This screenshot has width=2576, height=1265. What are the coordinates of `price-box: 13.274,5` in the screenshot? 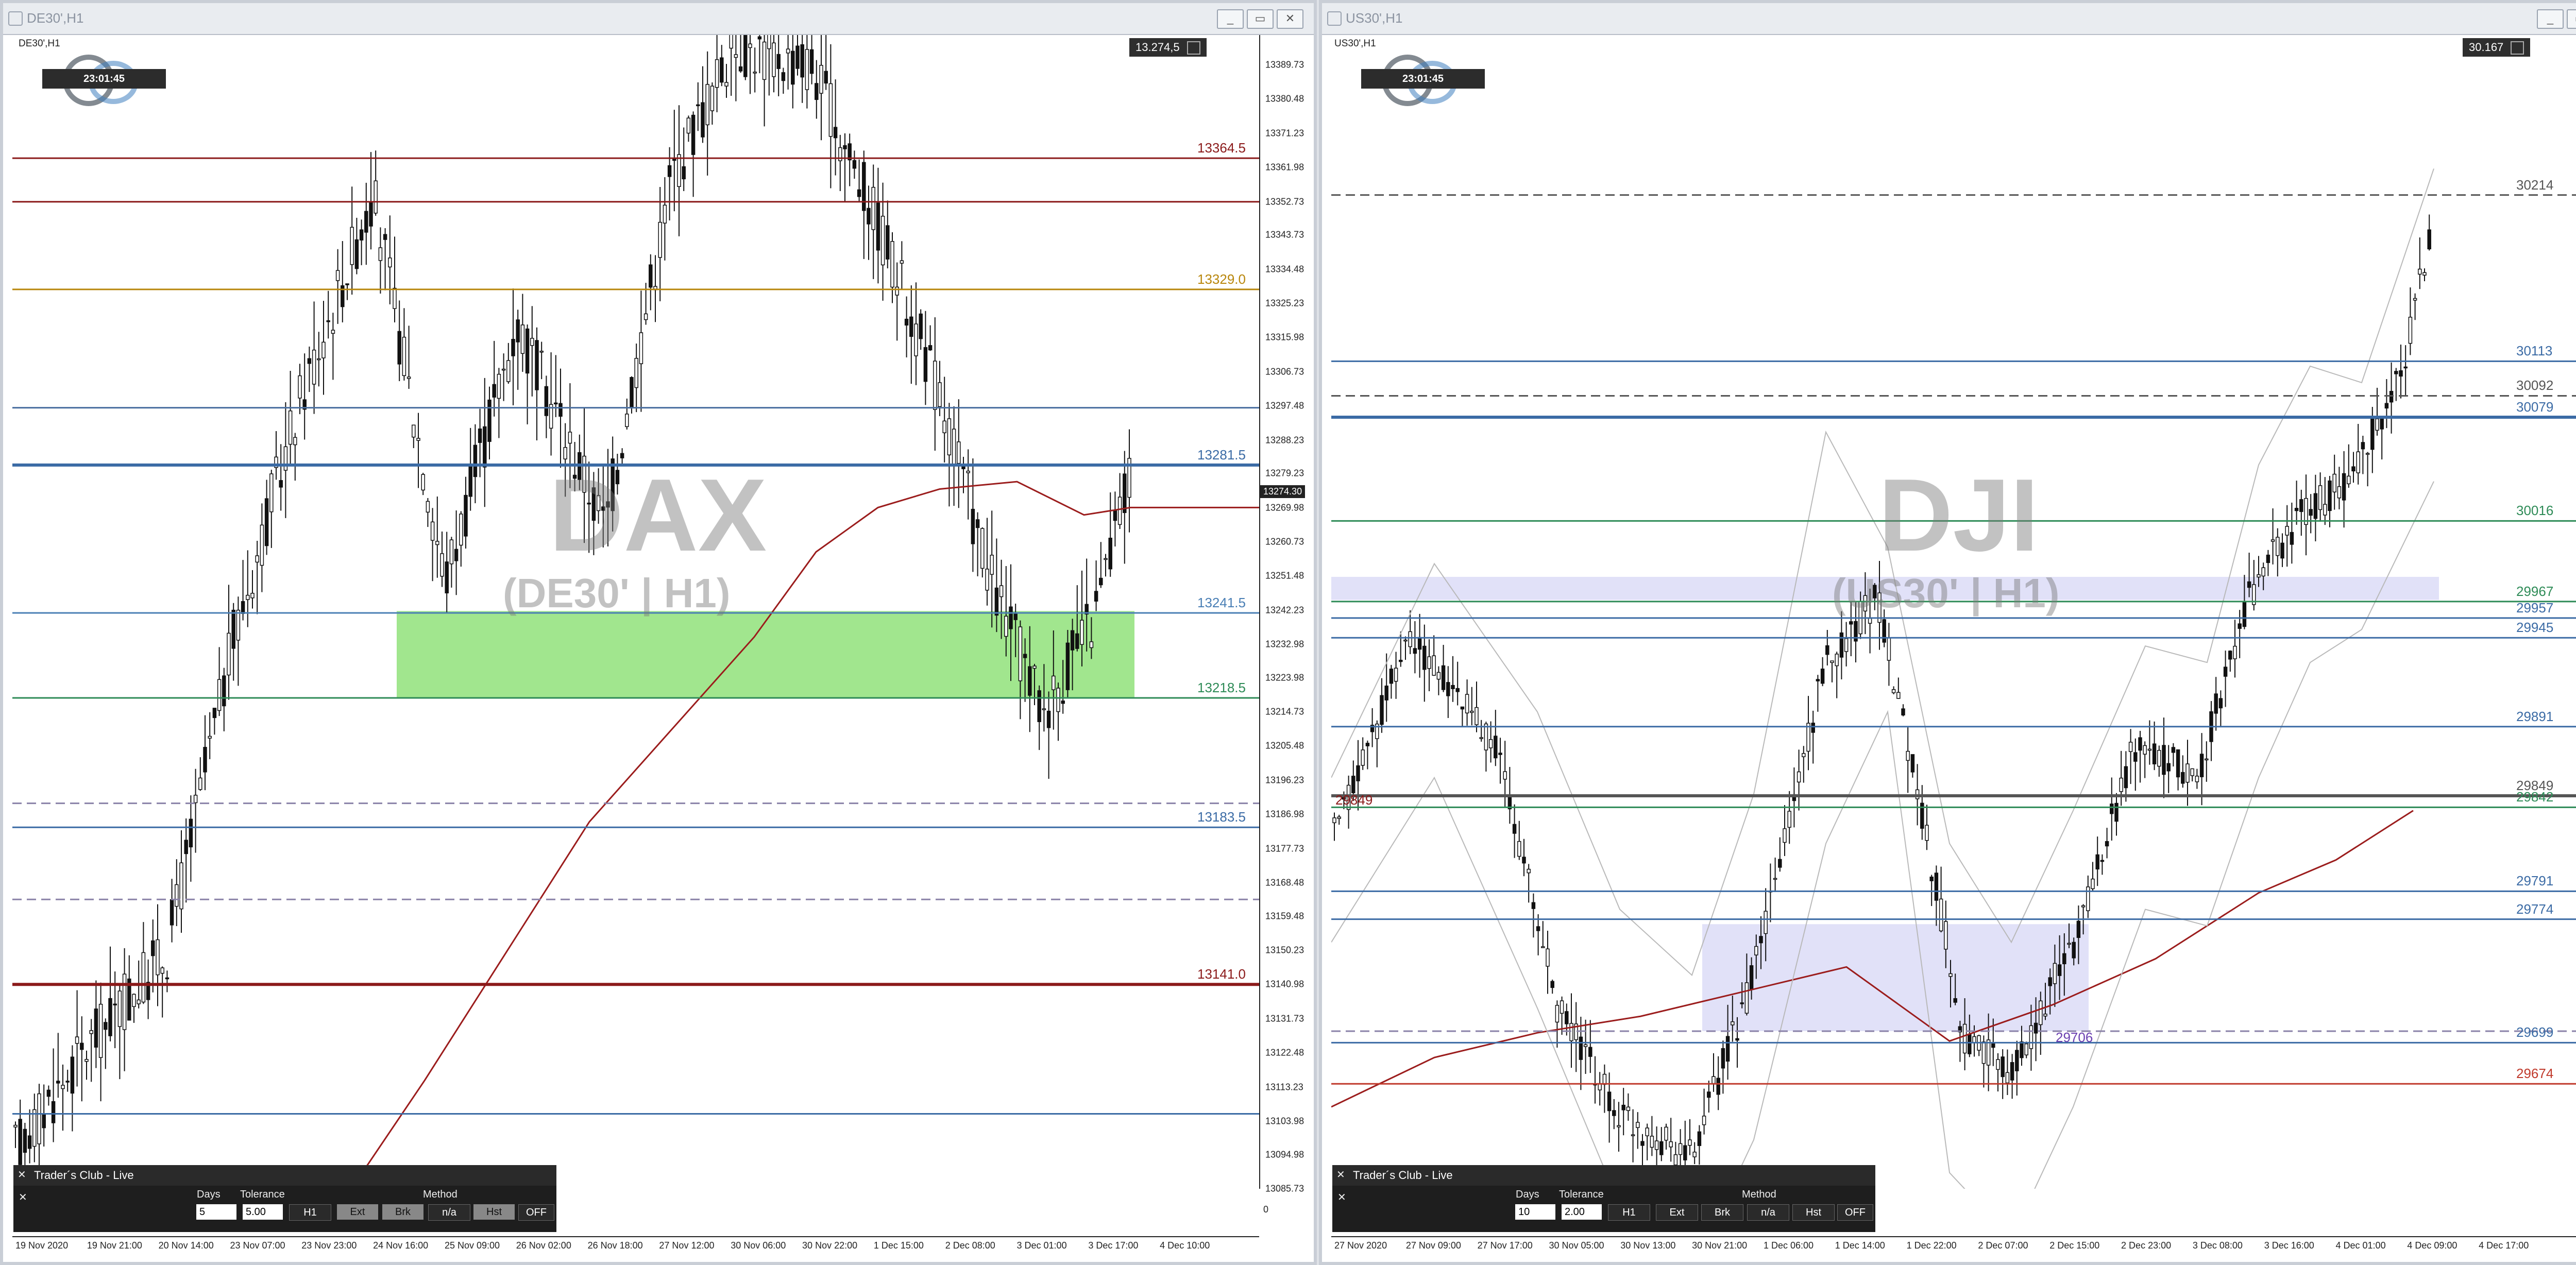 It's located at (1168, 47).